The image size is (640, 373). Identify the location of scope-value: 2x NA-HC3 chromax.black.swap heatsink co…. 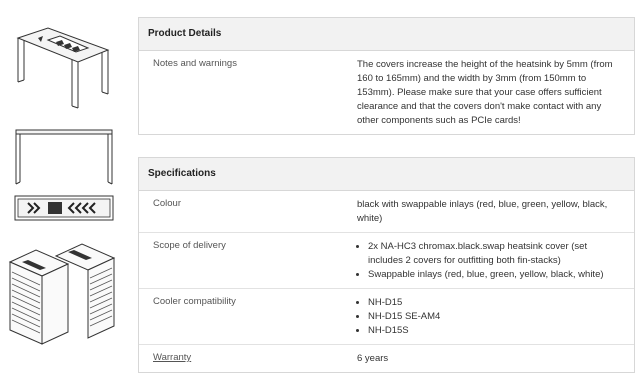
(495, 260).